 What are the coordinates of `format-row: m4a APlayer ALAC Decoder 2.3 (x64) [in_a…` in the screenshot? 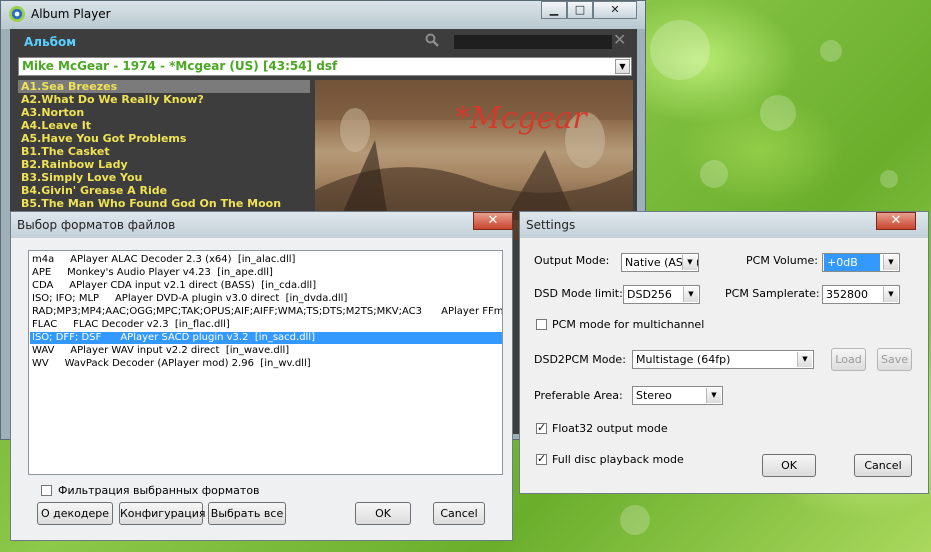 It's located at (266, 260).